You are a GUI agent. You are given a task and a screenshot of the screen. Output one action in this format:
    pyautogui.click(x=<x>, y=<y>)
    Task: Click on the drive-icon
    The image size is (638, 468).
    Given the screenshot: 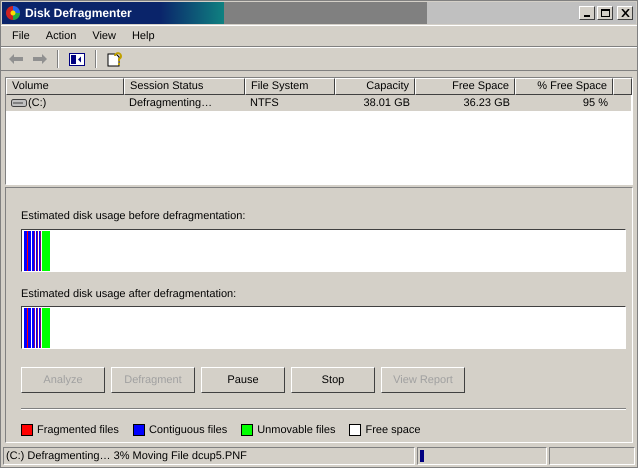 What is the action you would take?
    pyautogui.click(x=19, y=103)
    